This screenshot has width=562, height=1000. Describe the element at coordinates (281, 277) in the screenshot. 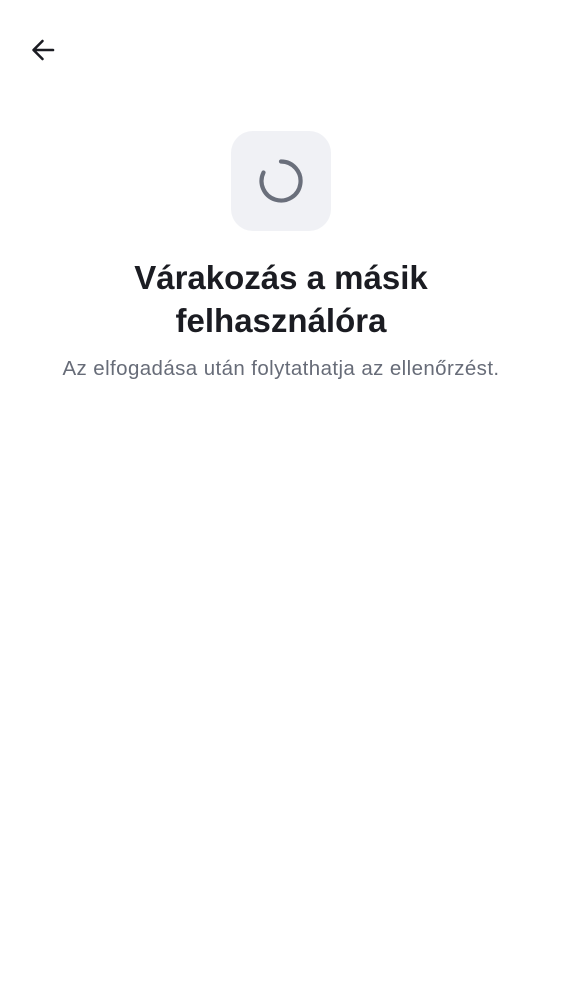

I see `page-title-line-1: Várakozás a másik` at that location.